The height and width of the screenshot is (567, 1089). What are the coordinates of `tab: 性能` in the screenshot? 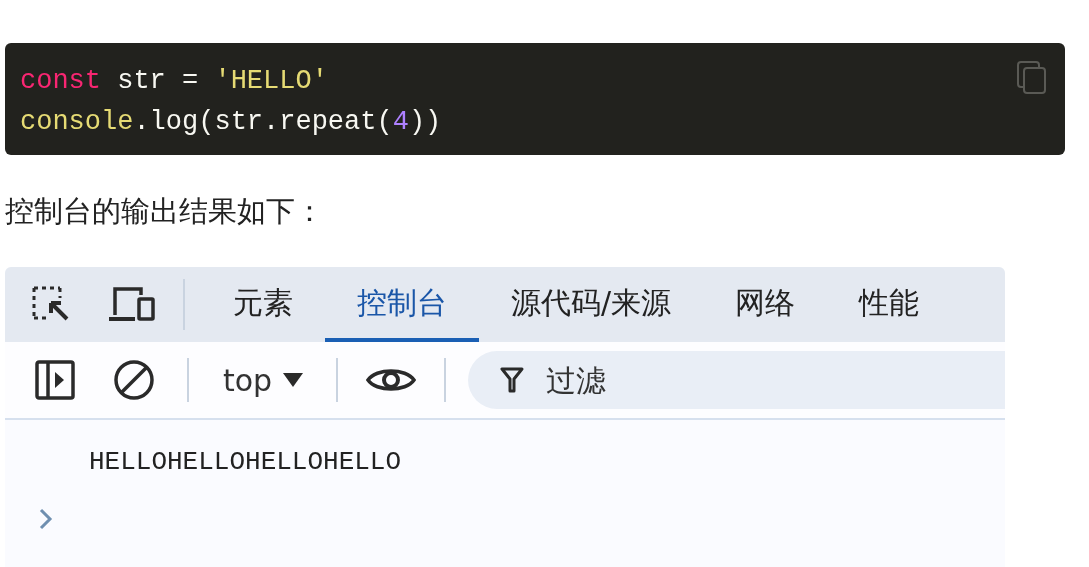 It's located at (889, 304).